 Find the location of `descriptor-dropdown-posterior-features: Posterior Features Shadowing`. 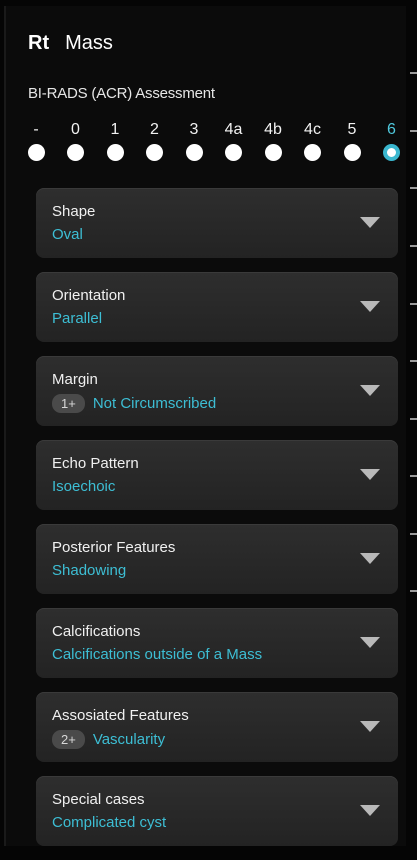

descriptor-dropdown-posterior-features: Posterior Features Shadowing is located at coordinates (217, 559).